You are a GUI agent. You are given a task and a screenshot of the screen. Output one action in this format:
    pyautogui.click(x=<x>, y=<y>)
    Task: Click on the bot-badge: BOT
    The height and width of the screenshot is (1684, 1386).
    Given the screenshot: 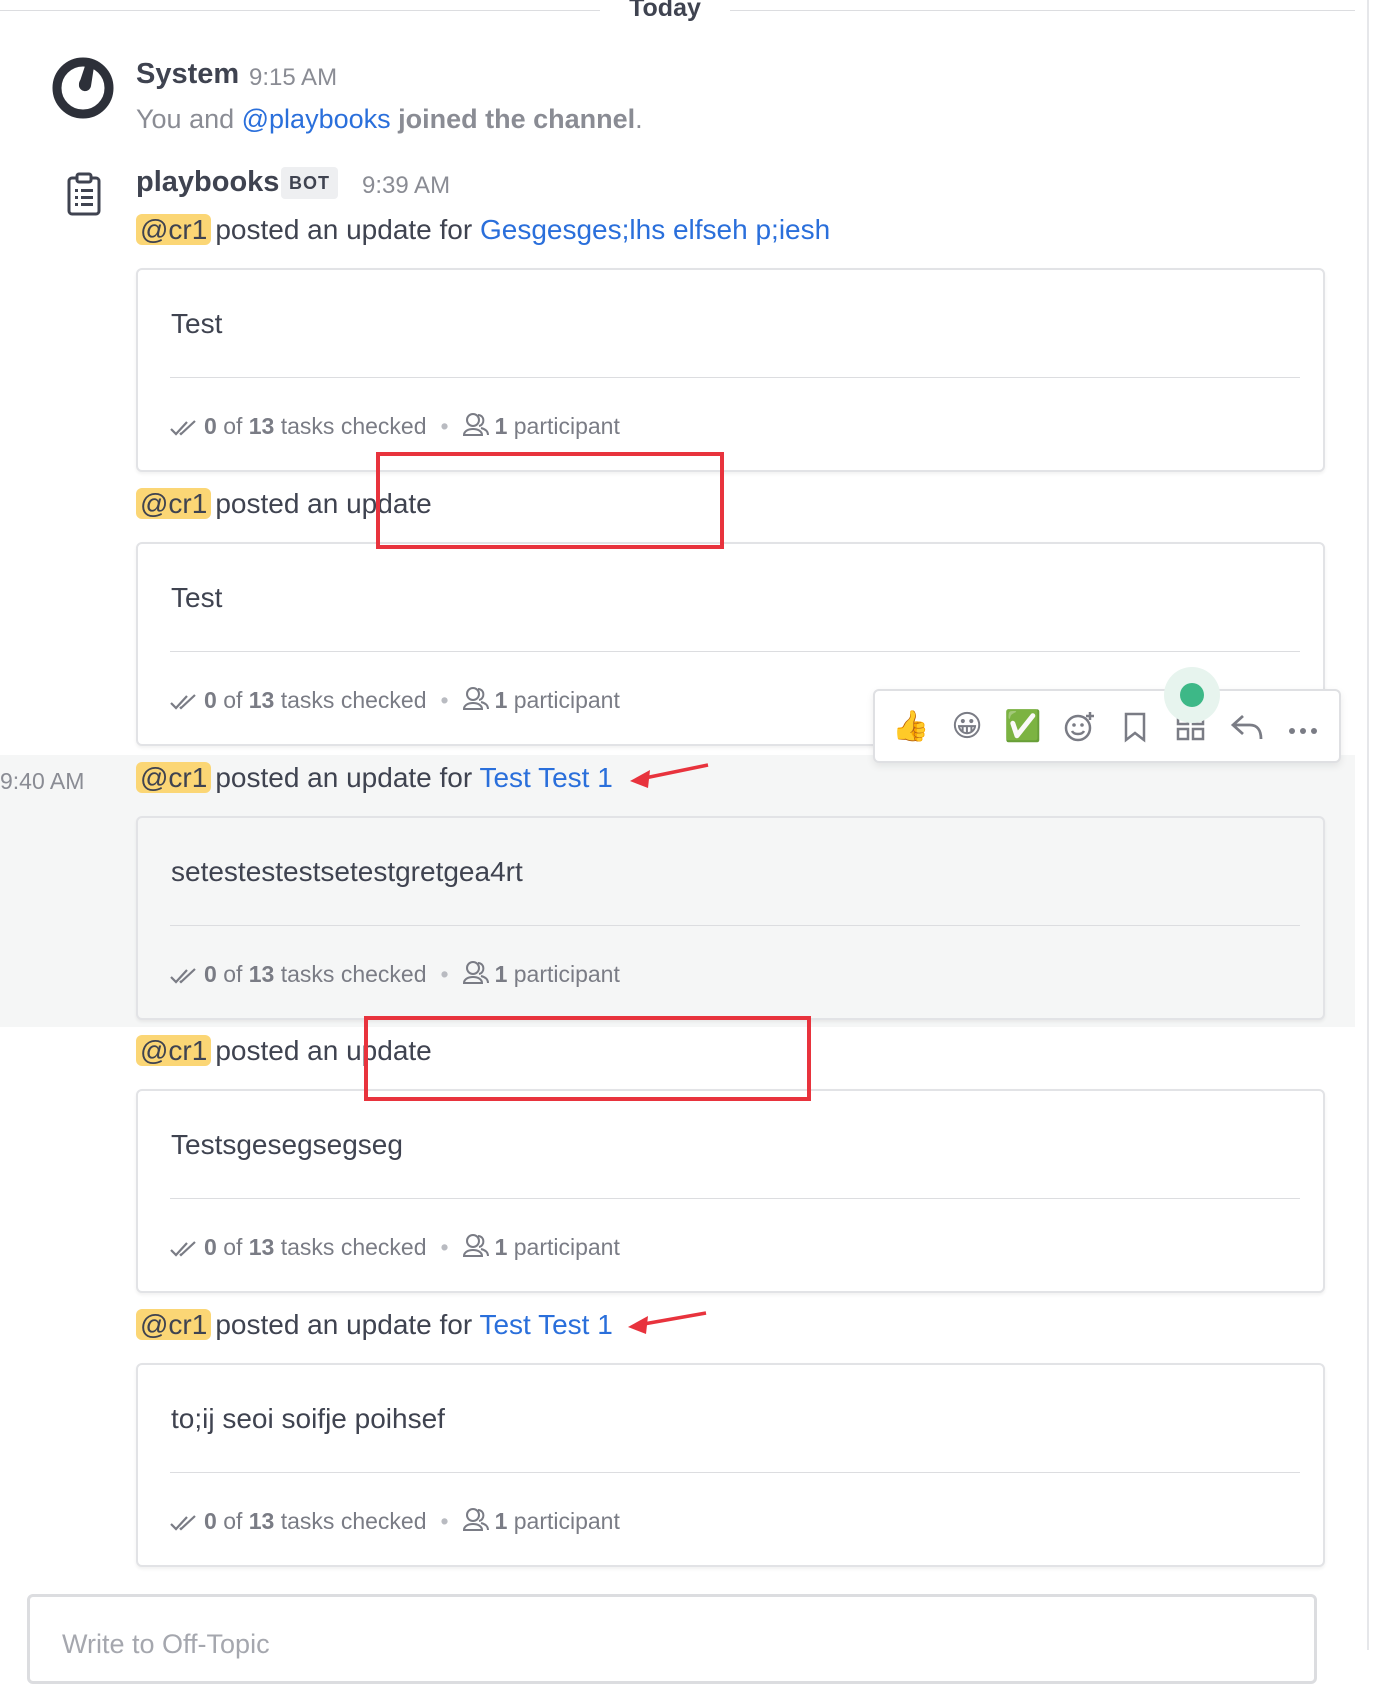 What is the action you would take?
    pyautogui.click(x=309, y=183)
    